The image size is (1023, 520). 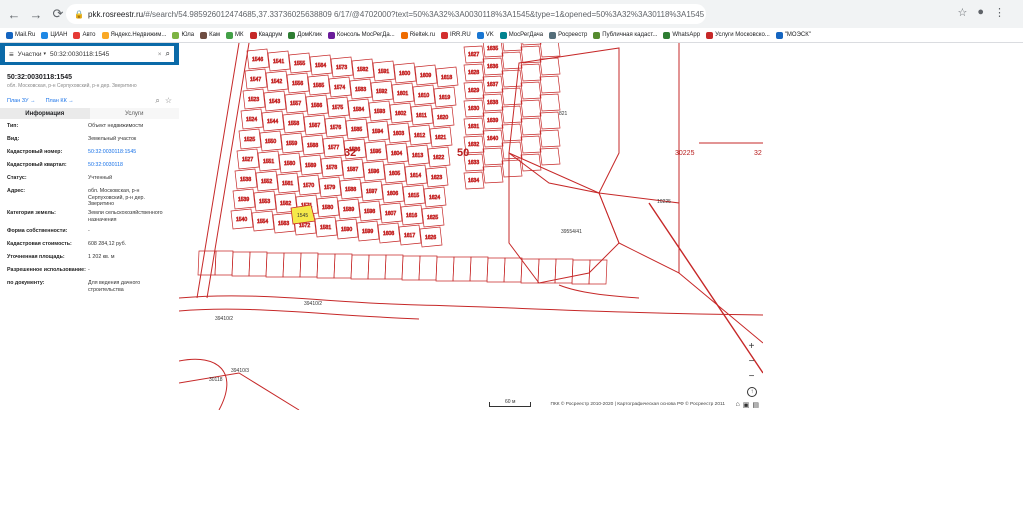 I want to click on menu-icon: ⋮, so click(x=999, y=12).